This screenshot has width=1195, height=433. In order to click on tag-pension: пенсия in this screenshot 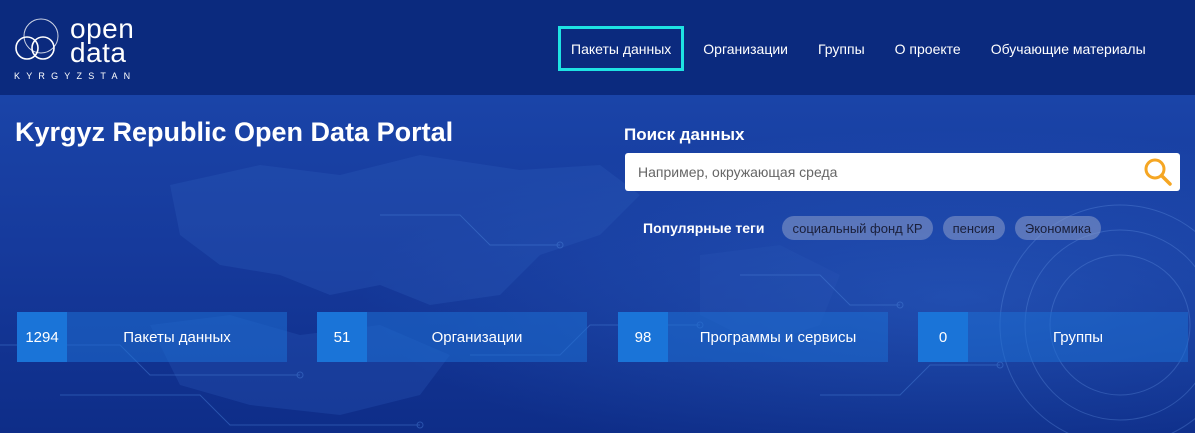, I will do `click(973, 228)`.